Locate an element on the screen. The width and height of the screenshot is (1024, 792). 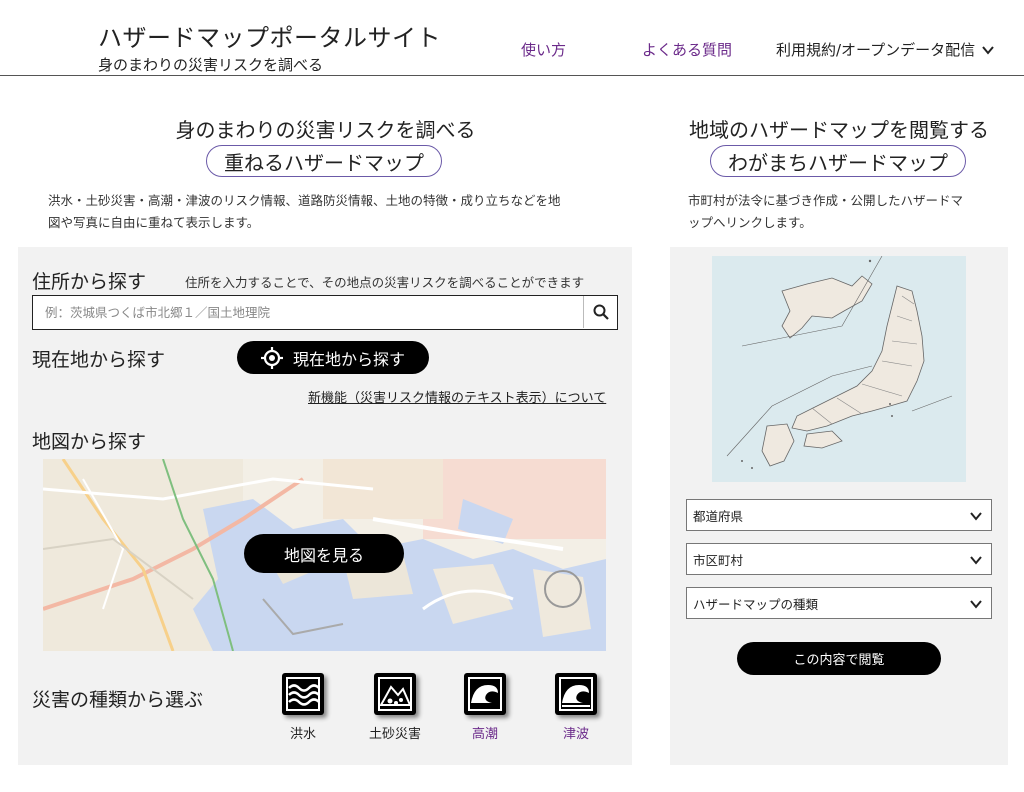
municipality-select-value: 市区町村 is located at coordinates (718, 560).